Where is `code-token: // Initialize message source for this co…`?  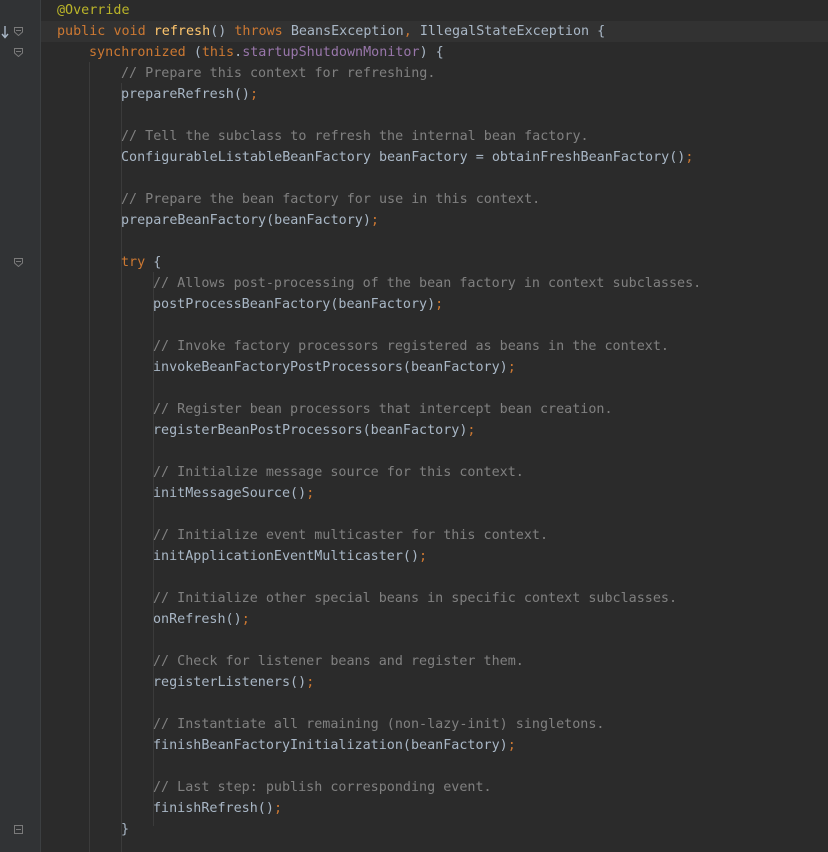 code-token: // Initialize message source for this co… is located at coordinates (338, 472).